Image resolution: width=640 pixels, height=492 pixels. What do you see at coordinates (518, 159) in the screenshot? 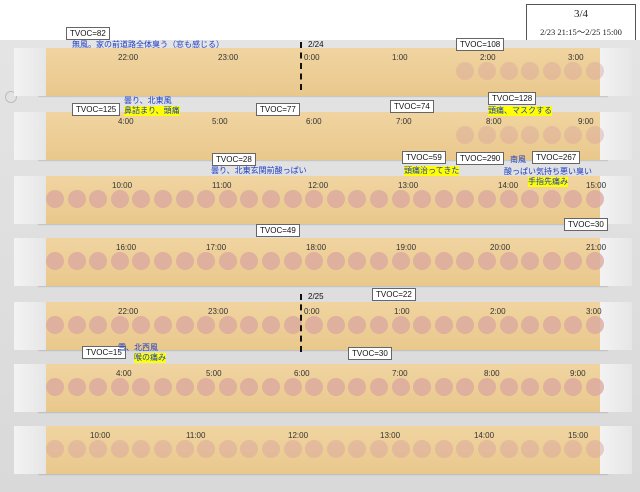
I see `observation-note: 南風` at bounding box center [518, 159].